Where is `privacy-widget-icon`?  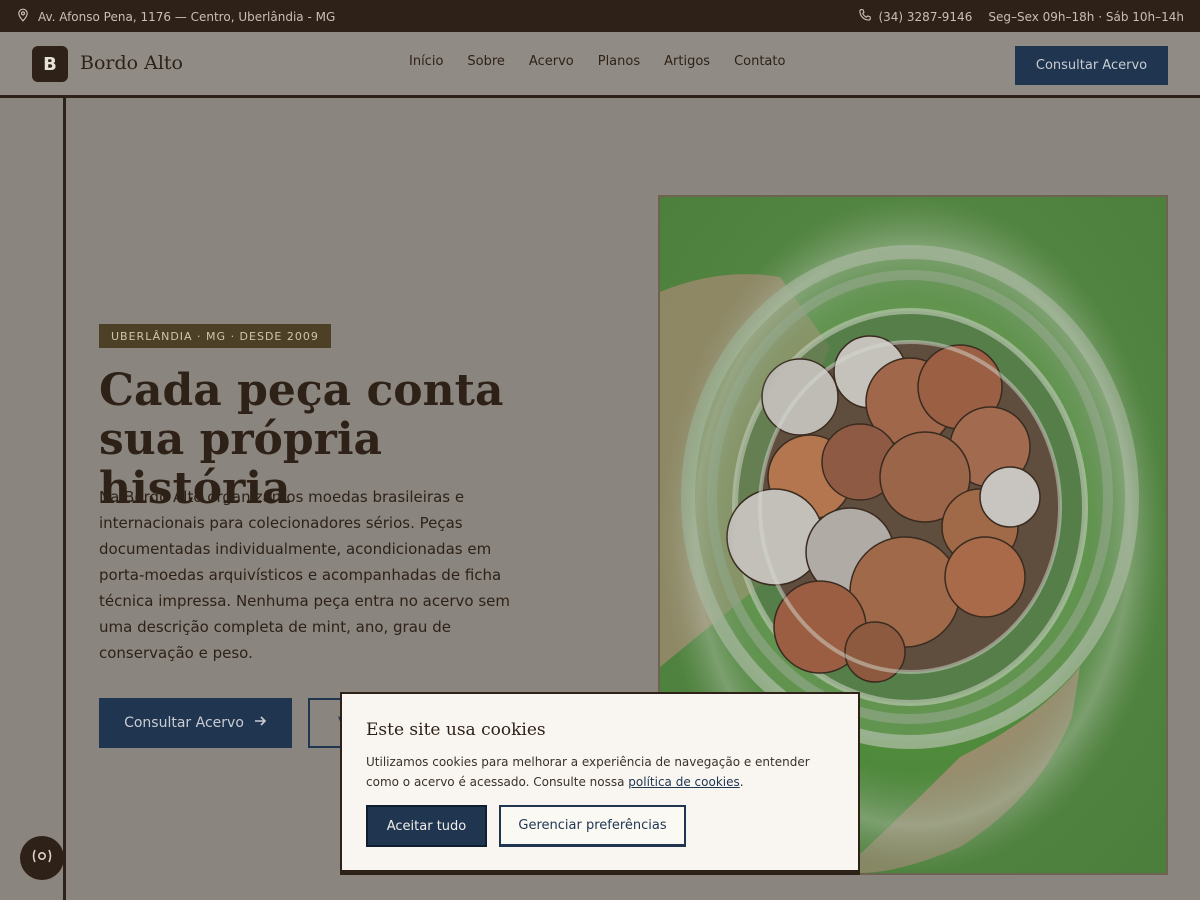 privacy-widget-icon is located at coordinates (42, 858).